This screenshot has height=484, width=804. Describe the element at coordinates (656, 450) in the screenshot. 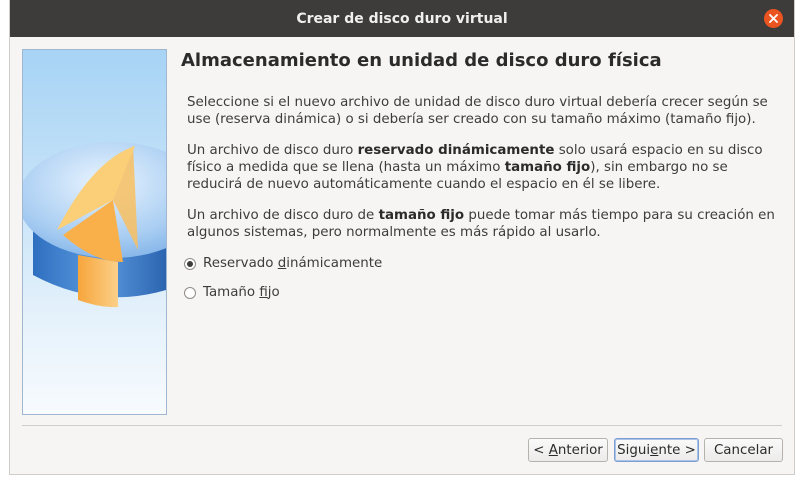

I see `next-button: Siguiente >` at that location.